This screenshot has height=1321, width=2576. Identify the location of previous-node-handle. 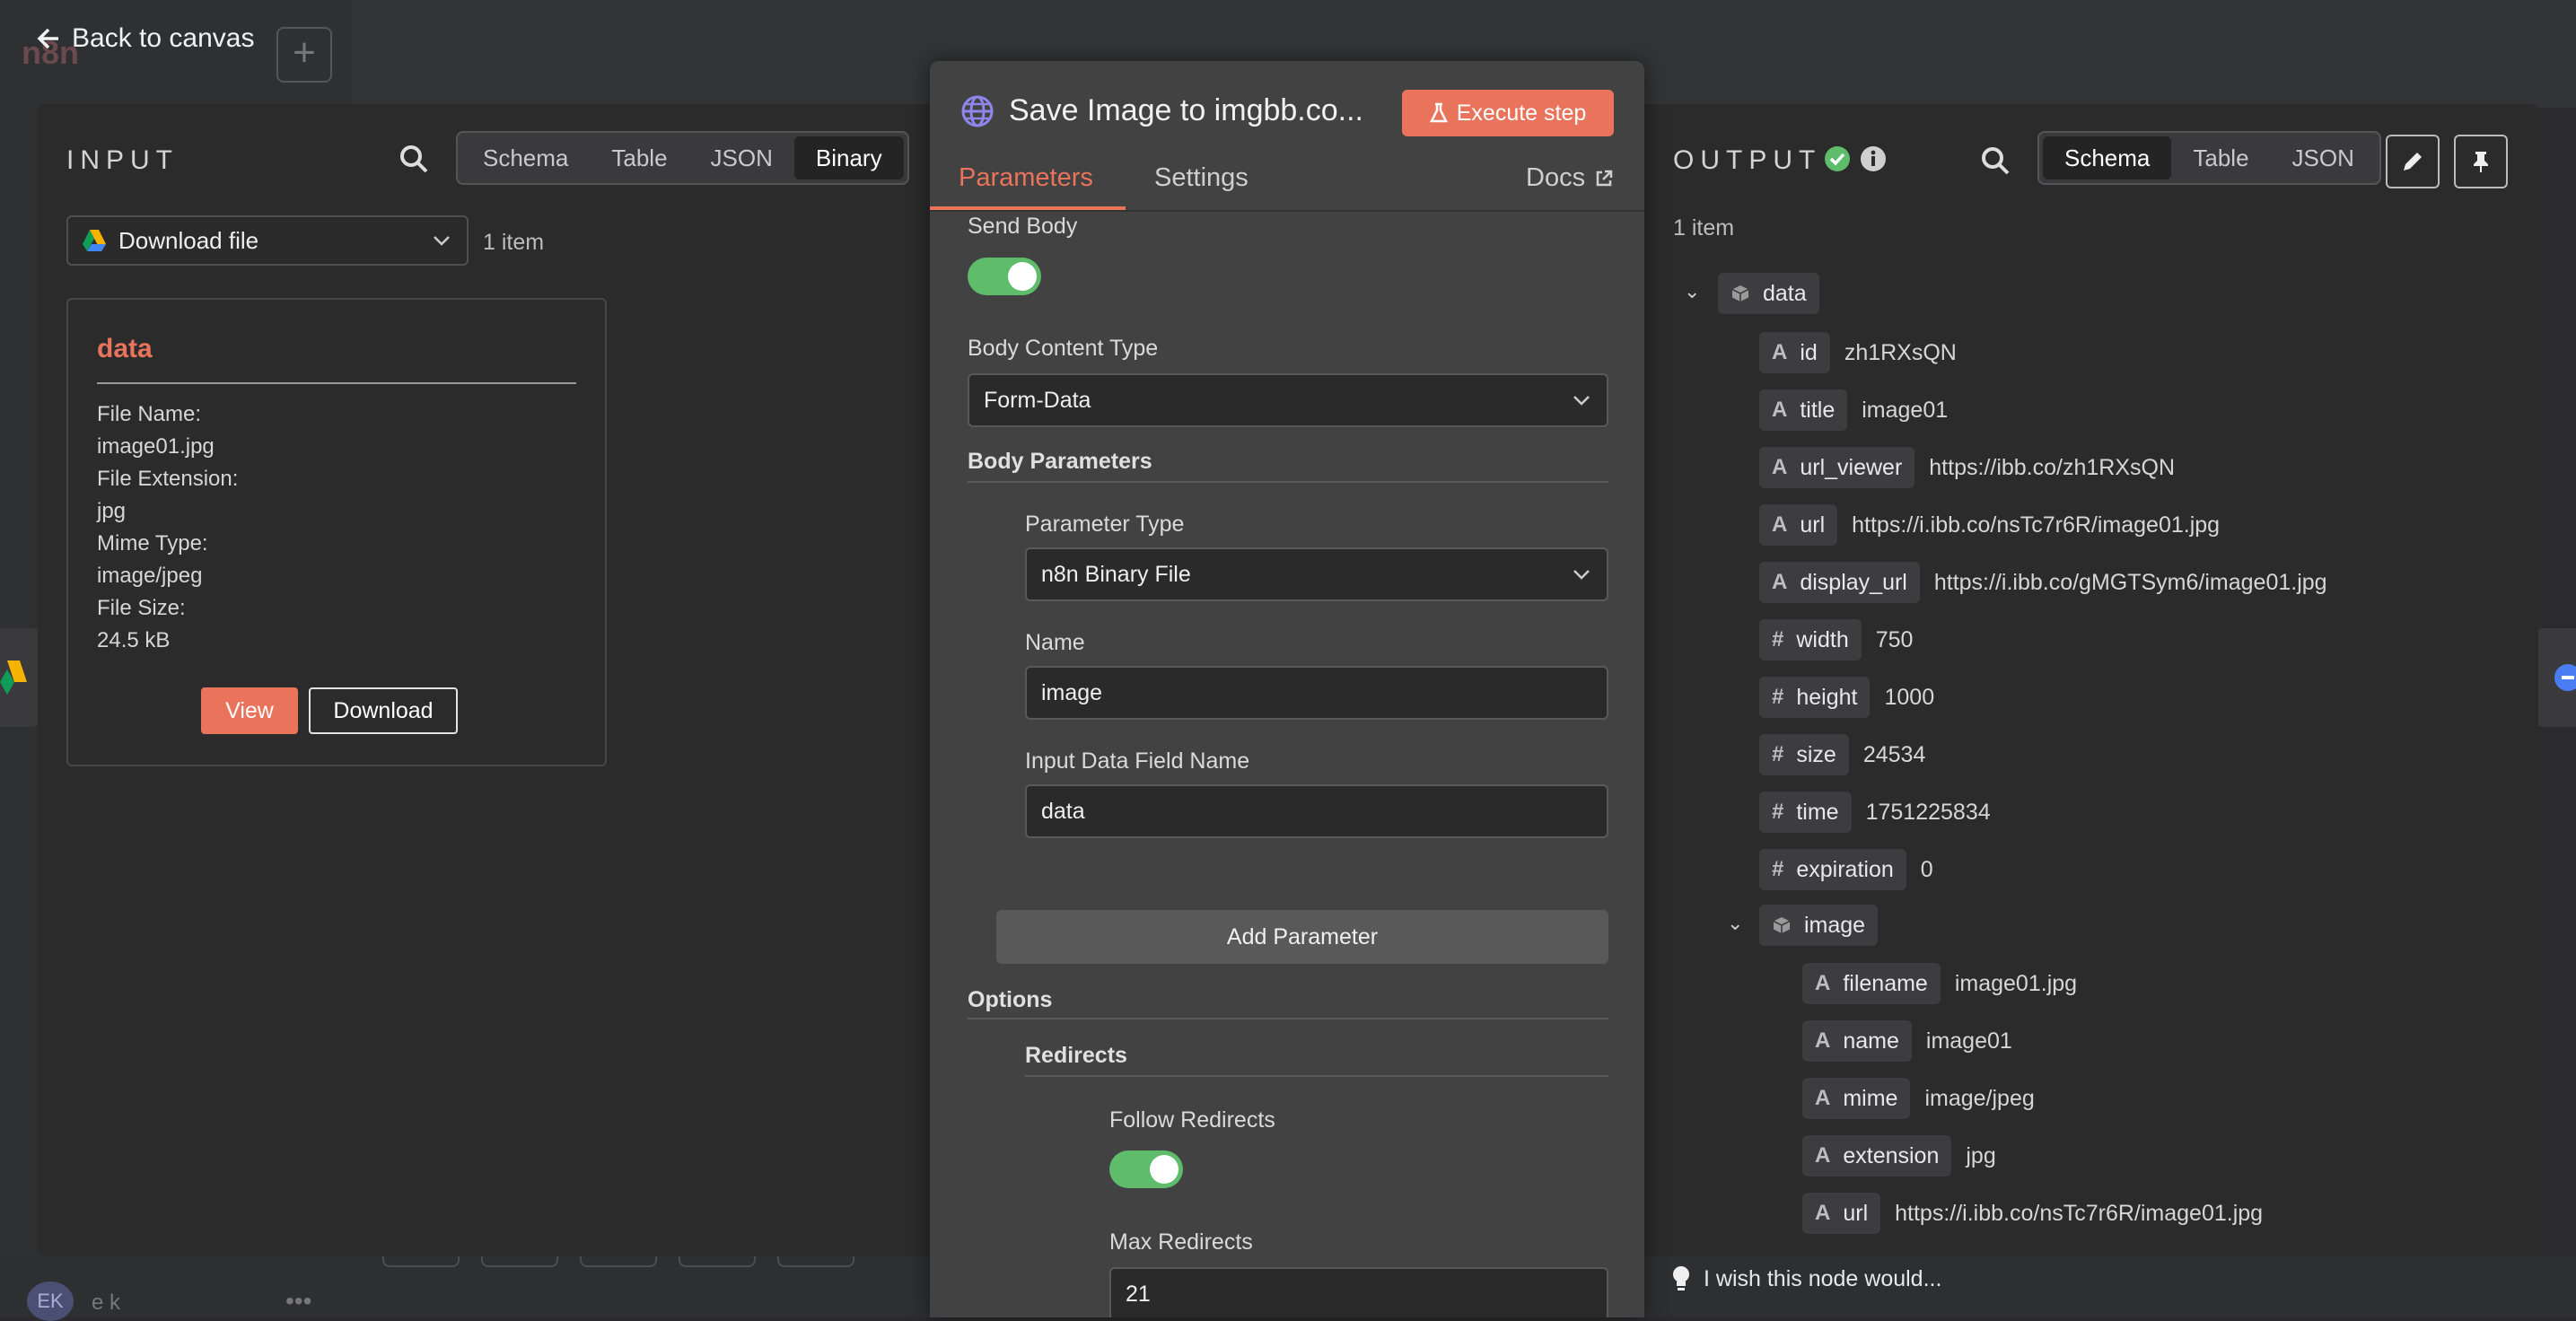
(21, 677).